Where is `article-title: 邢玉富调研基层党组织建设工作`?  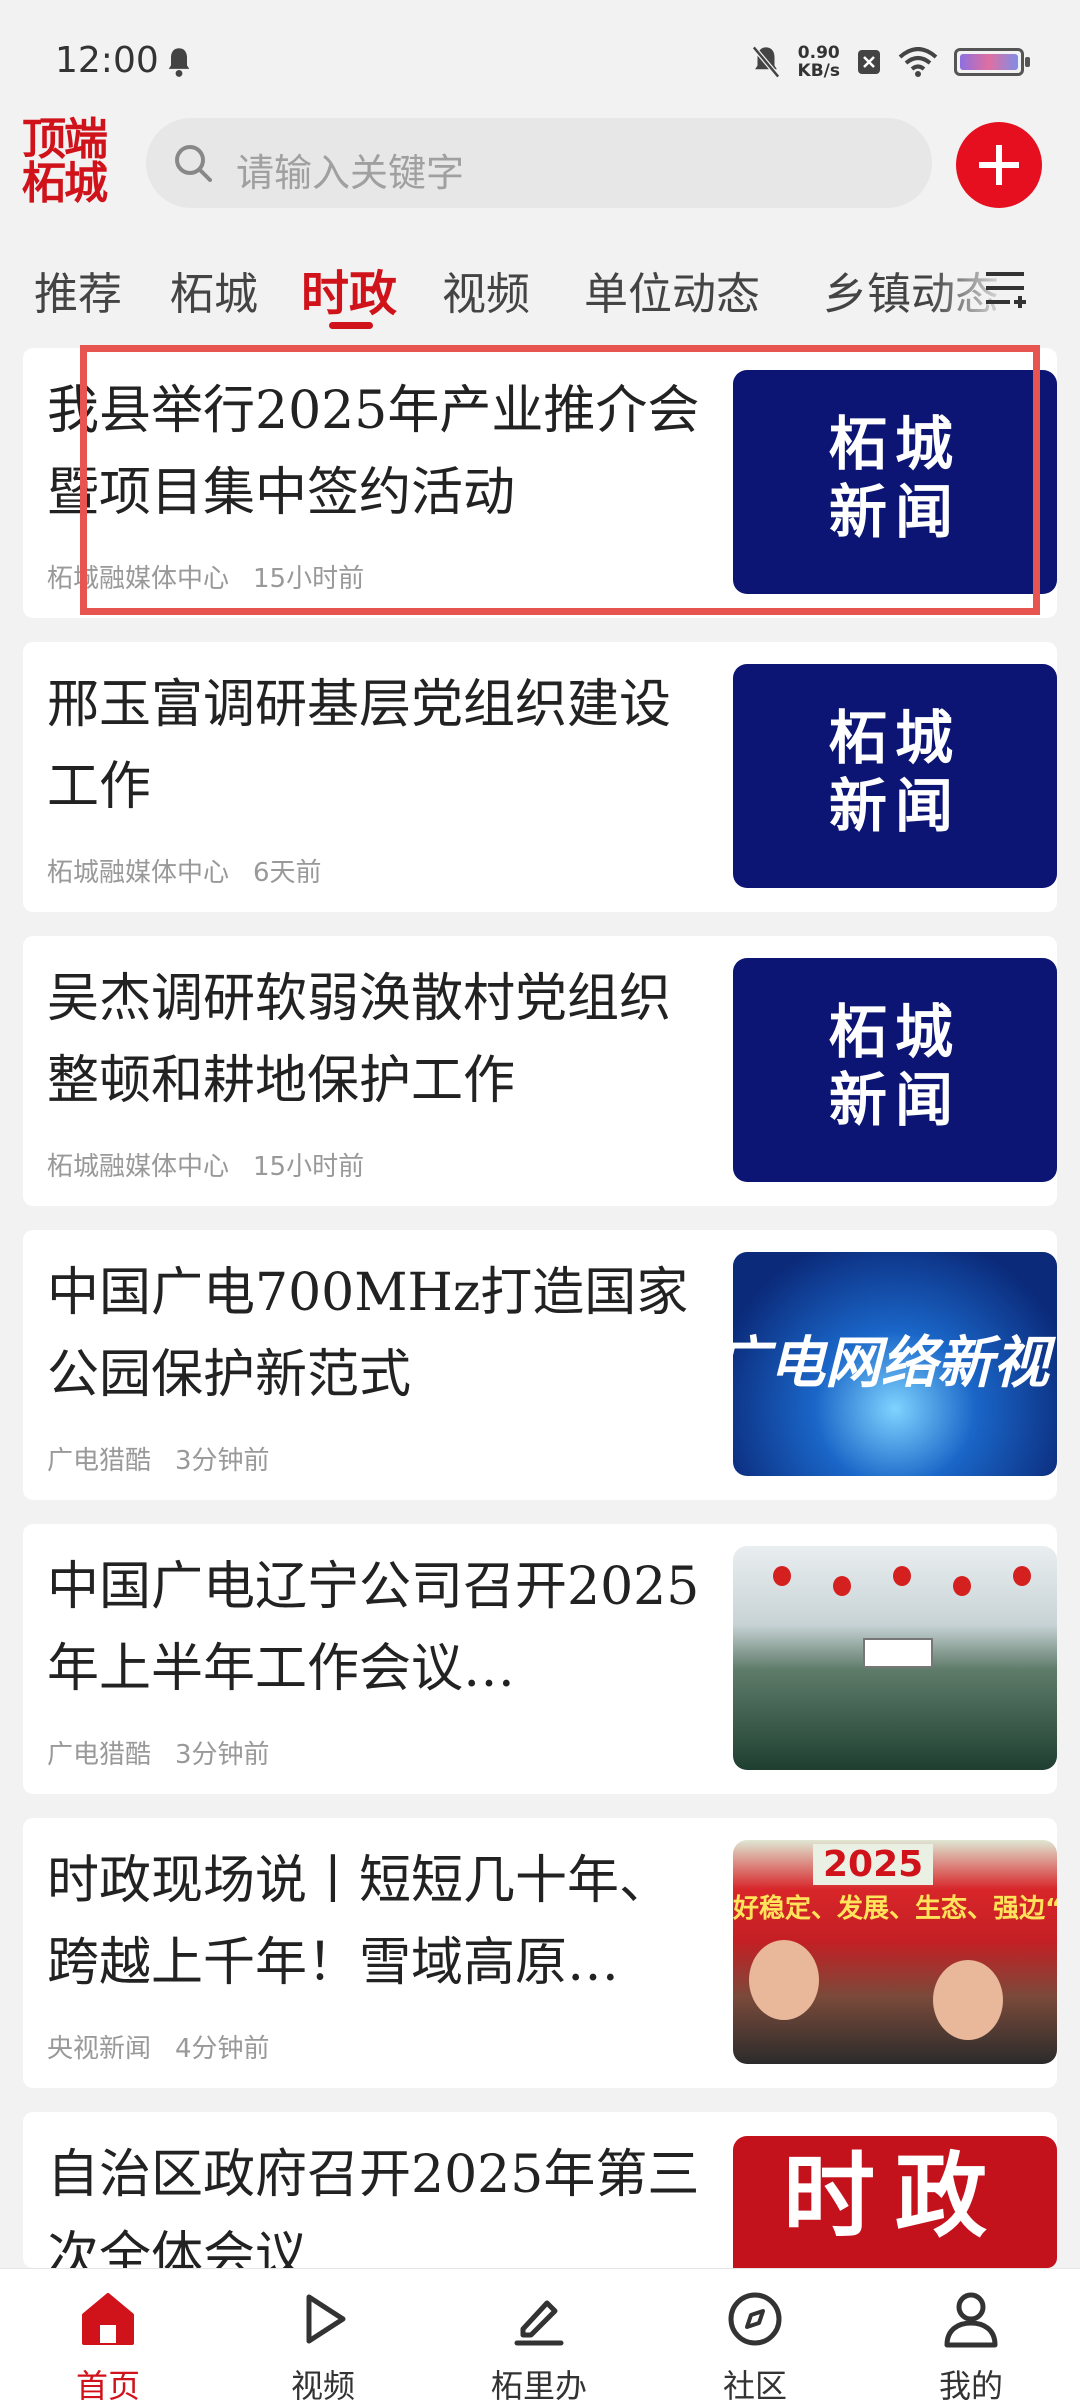
article-title: 邢玉富调研基层党组织建设工作 is located at coordinates (359, 746).